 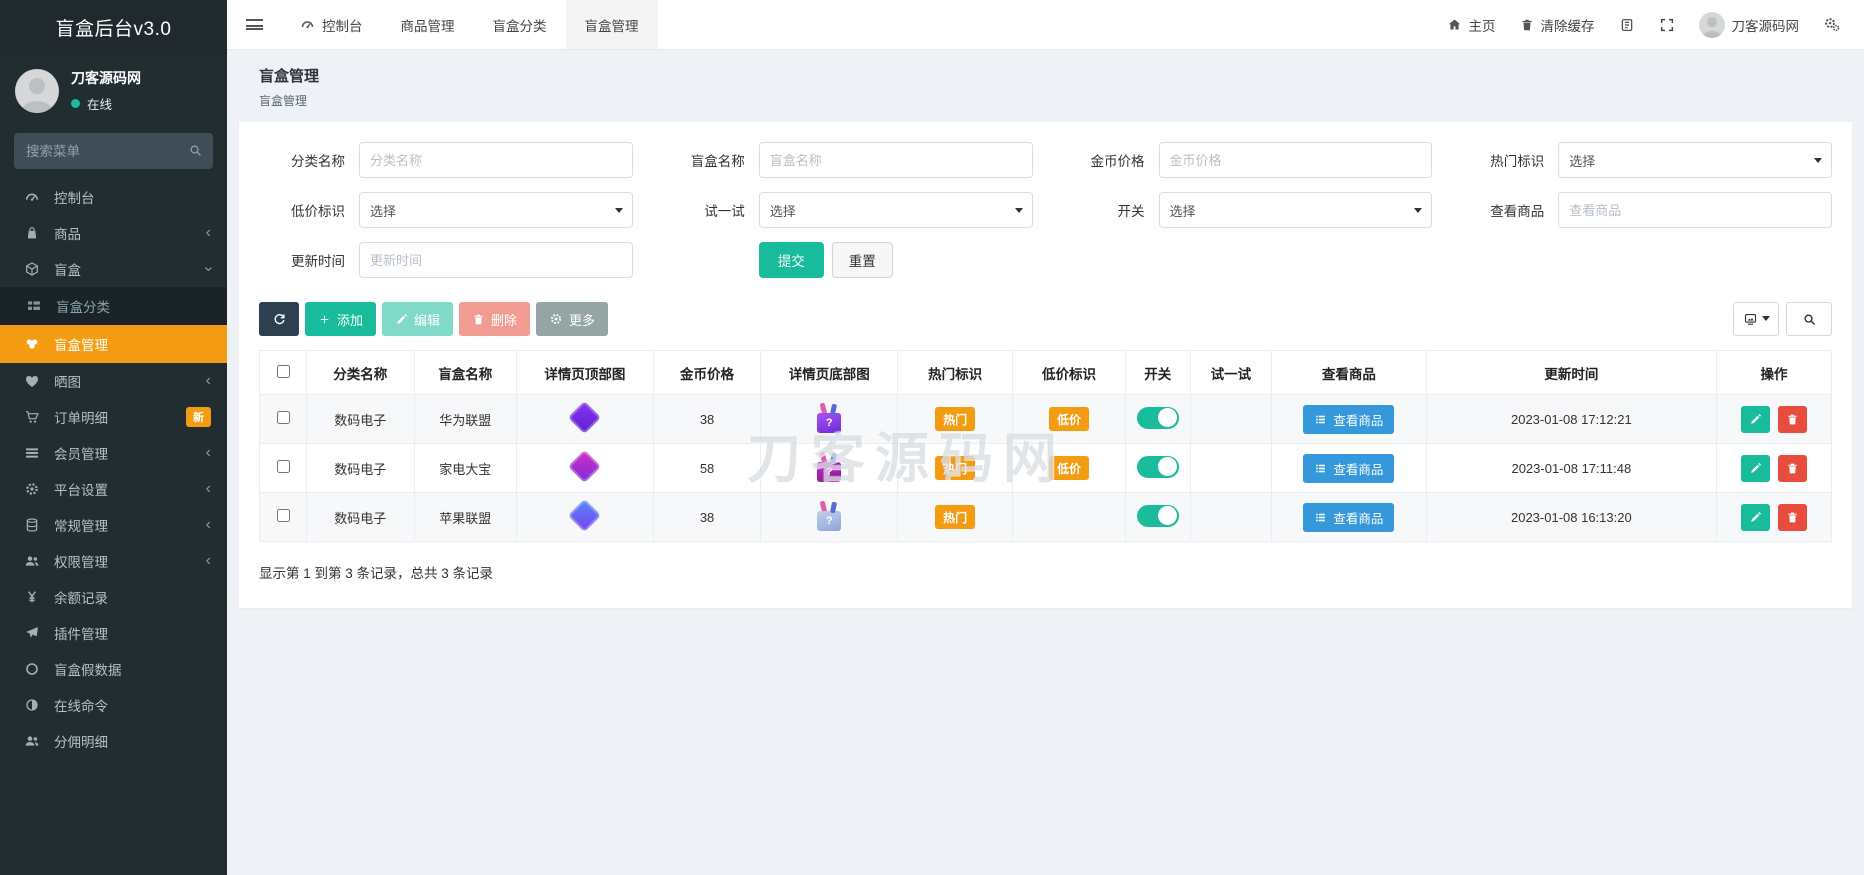 I want to click on select-all-checkbox, so click(x=283, y=371).